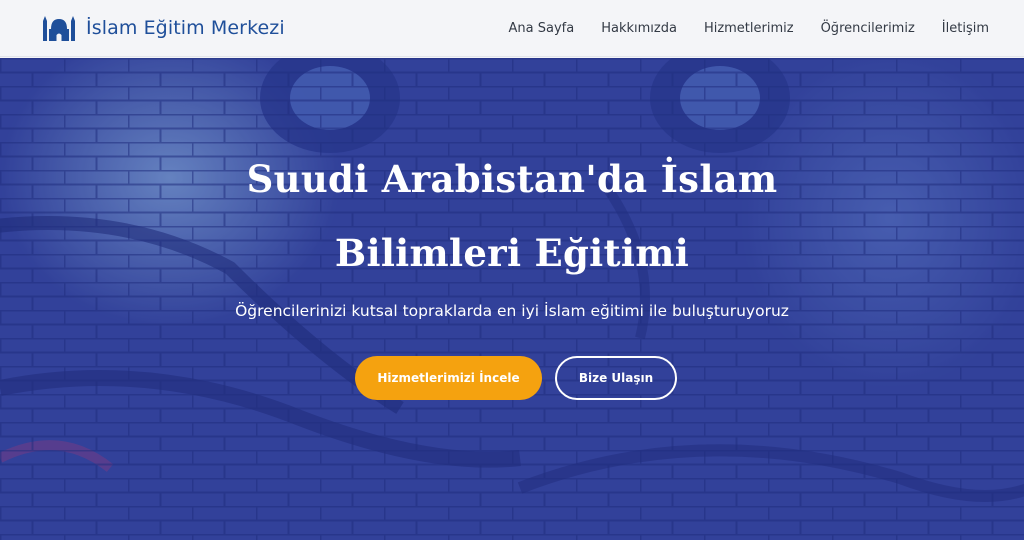 The width and height of the screenshot is (1024, 540). What do you see at coordinates (868, 28) in the screenshot?
I see `nav-item-ogrencilerimiz: Öğrencilerimiz` at bounding box center [868, 28].